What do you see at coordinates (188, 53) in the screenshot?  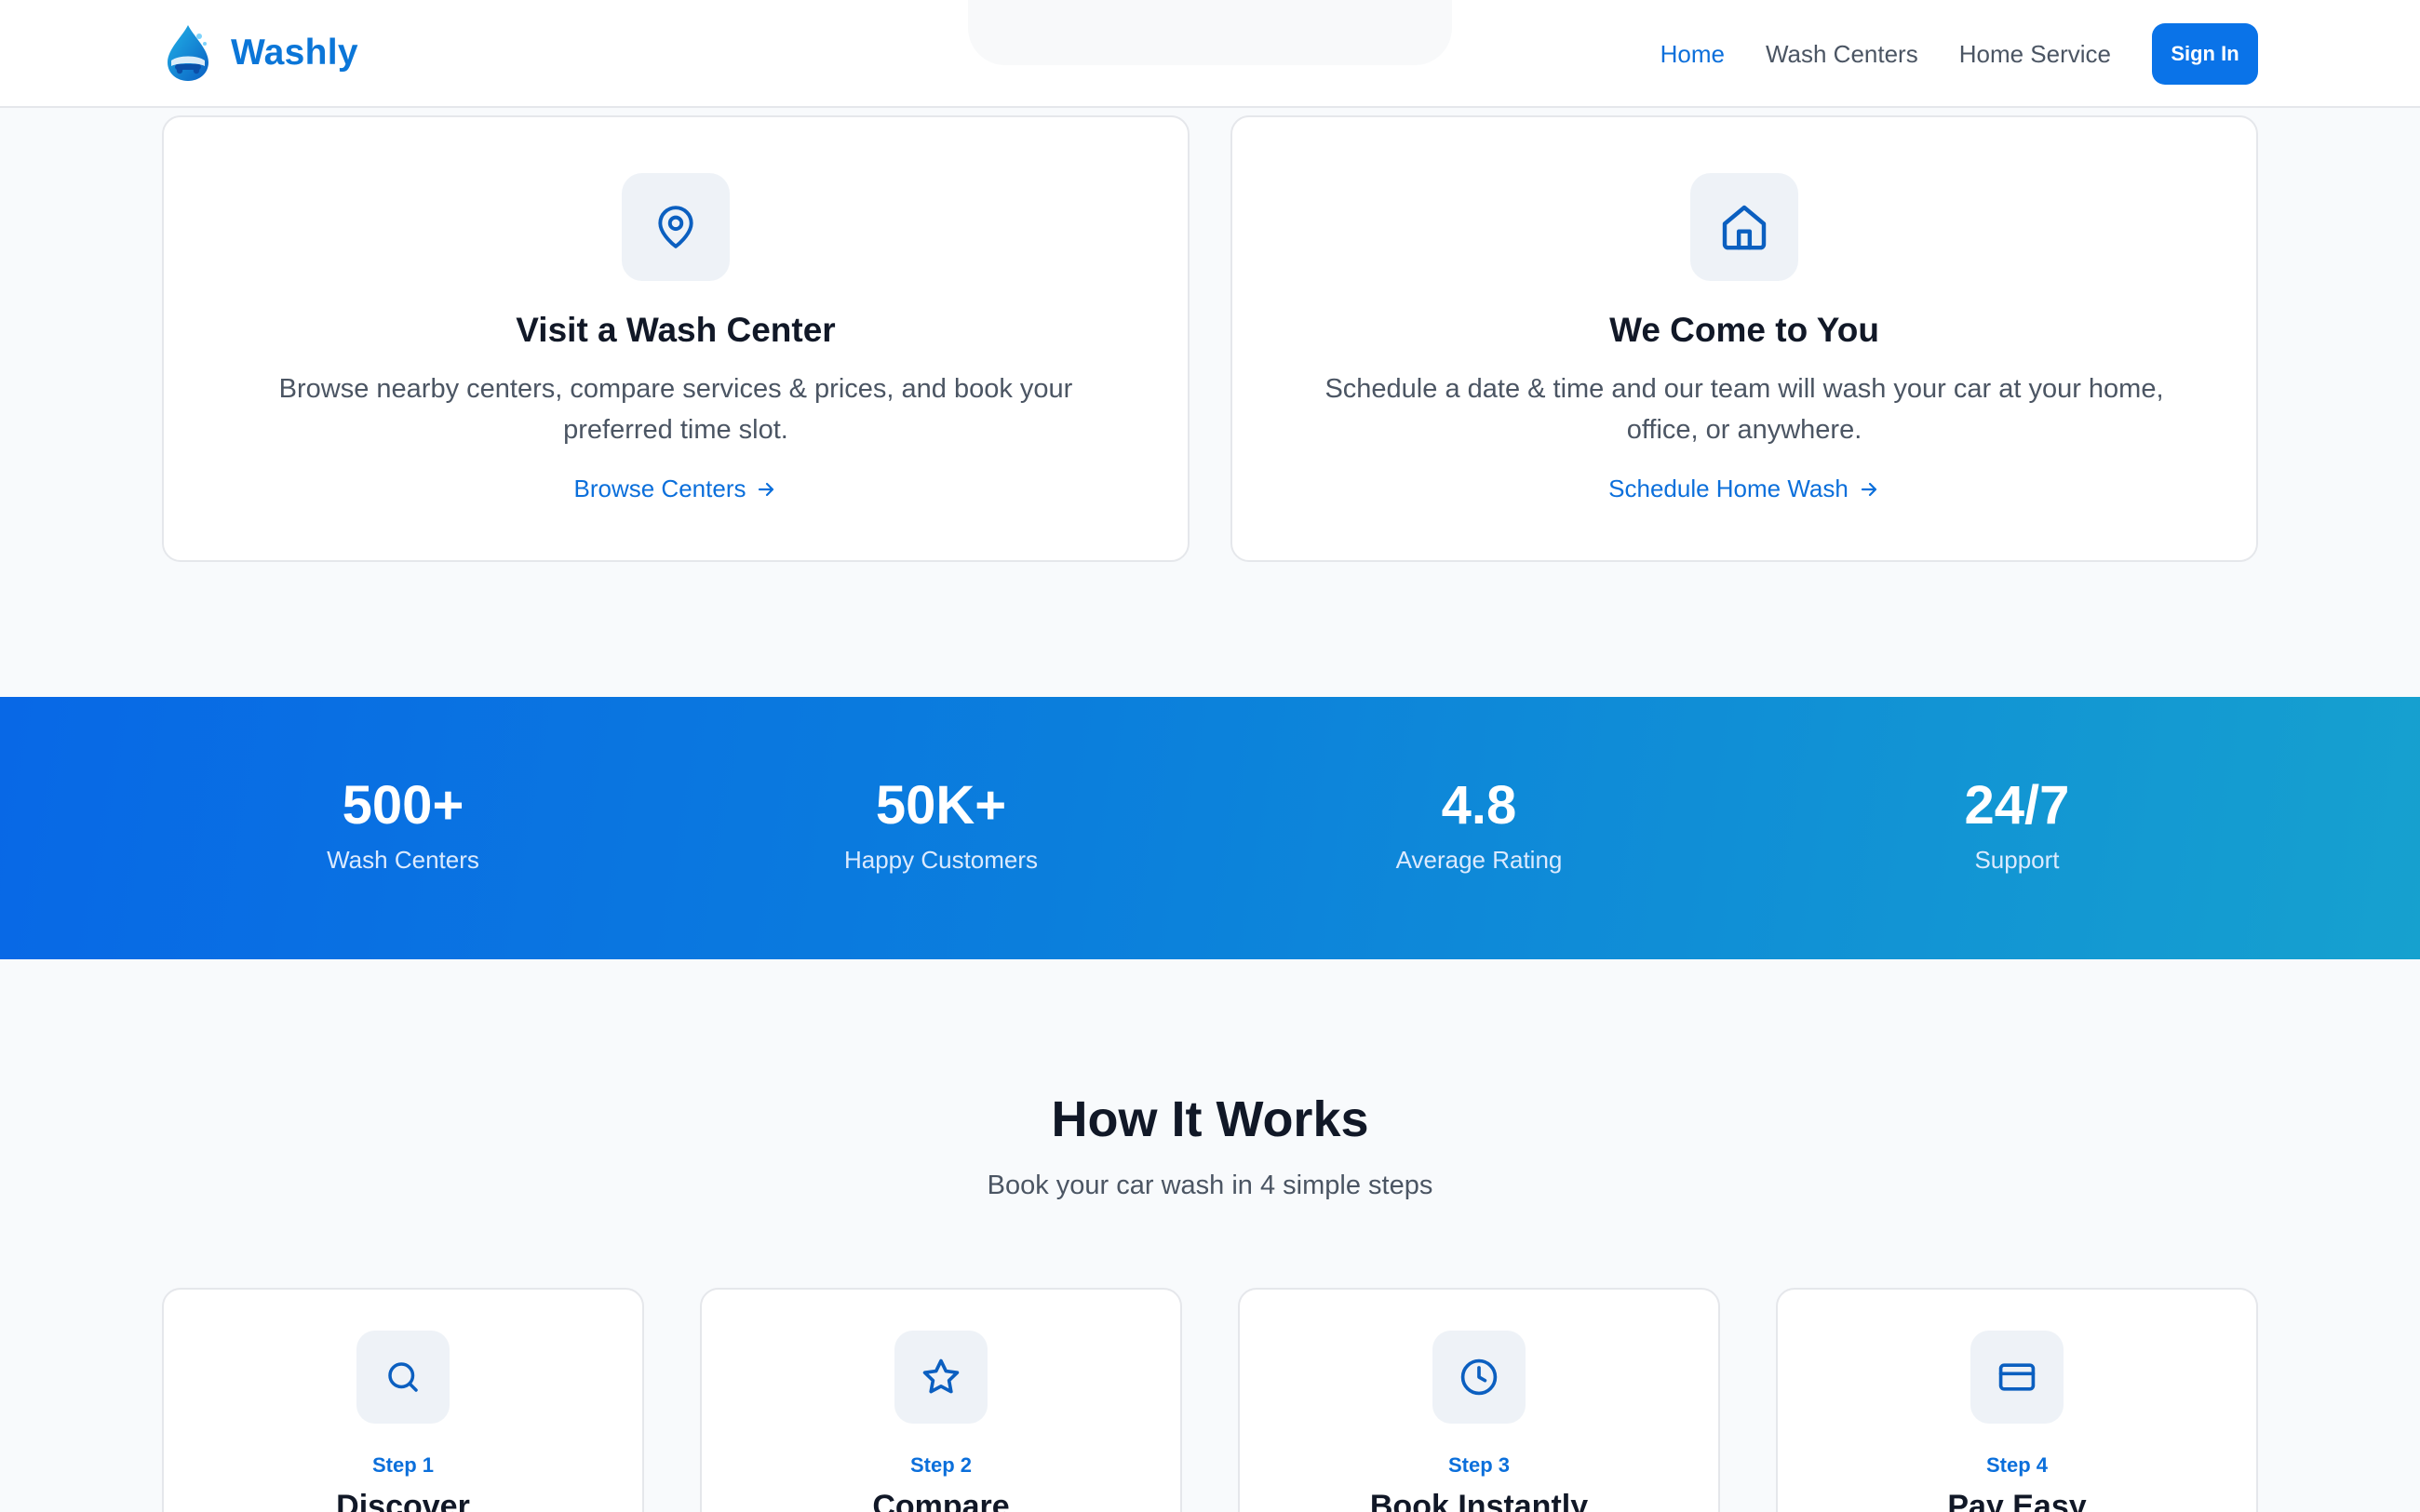 I see `water-drop-logo-icon` at bounding box center [188, 53].